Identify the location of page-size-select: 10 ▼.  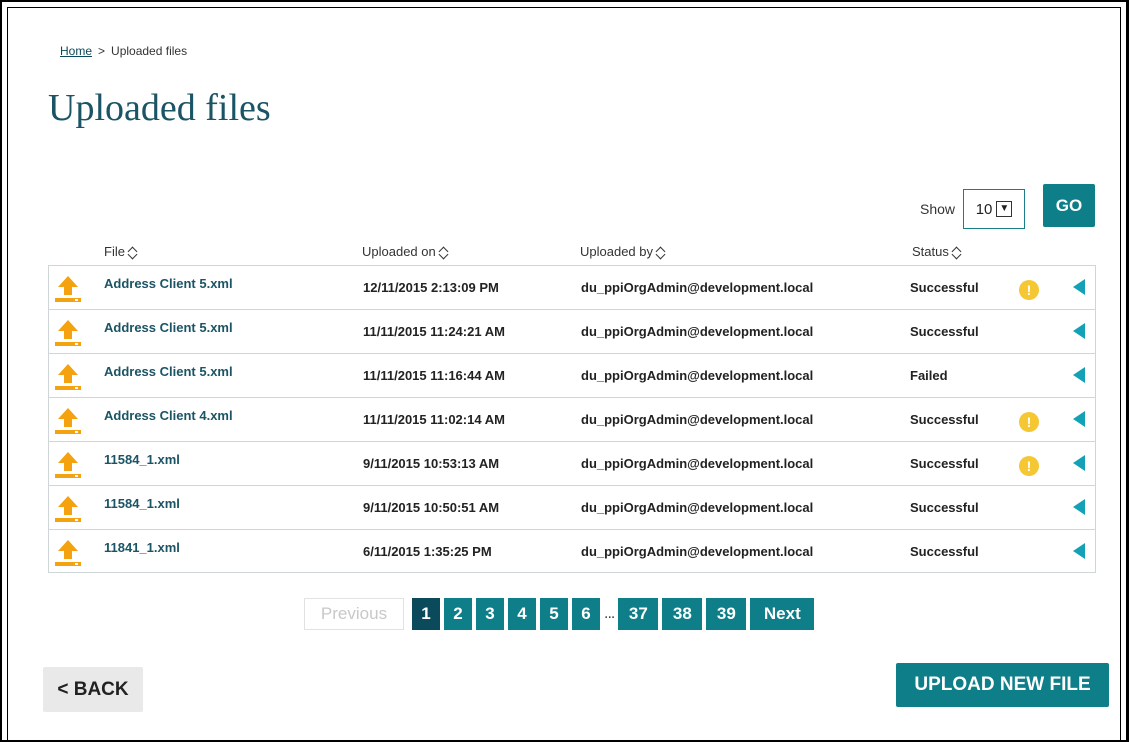
(994, 209).